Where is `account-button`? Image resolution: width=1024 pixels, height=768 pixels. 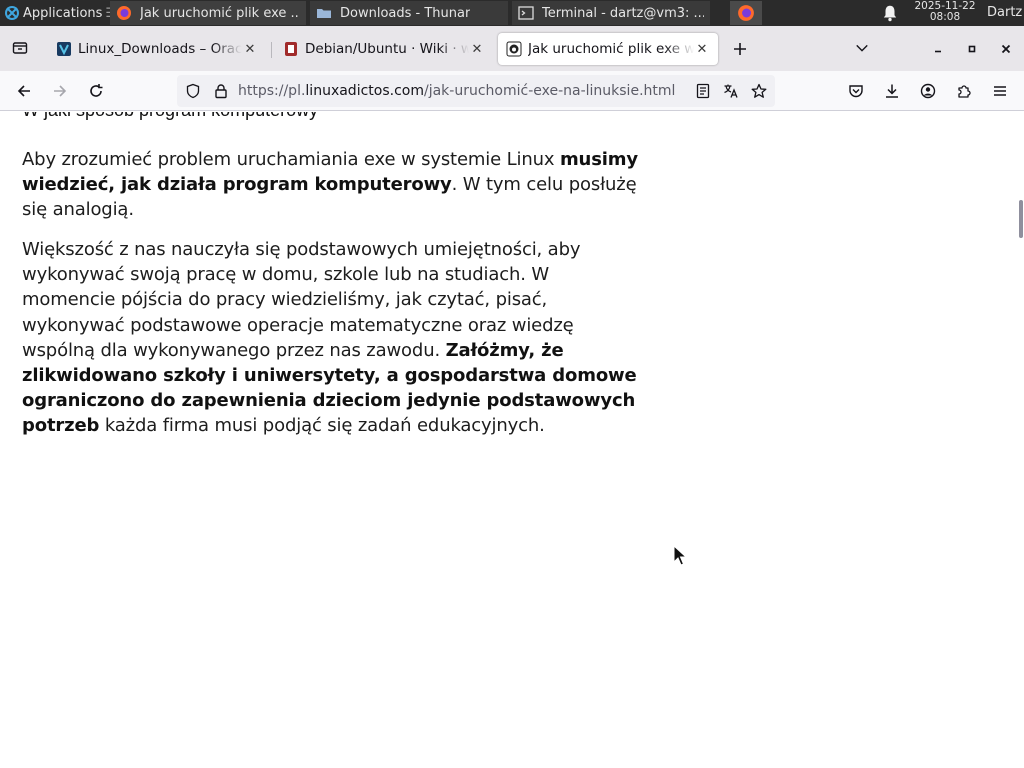 account-button is located at coordinates (928, 91).